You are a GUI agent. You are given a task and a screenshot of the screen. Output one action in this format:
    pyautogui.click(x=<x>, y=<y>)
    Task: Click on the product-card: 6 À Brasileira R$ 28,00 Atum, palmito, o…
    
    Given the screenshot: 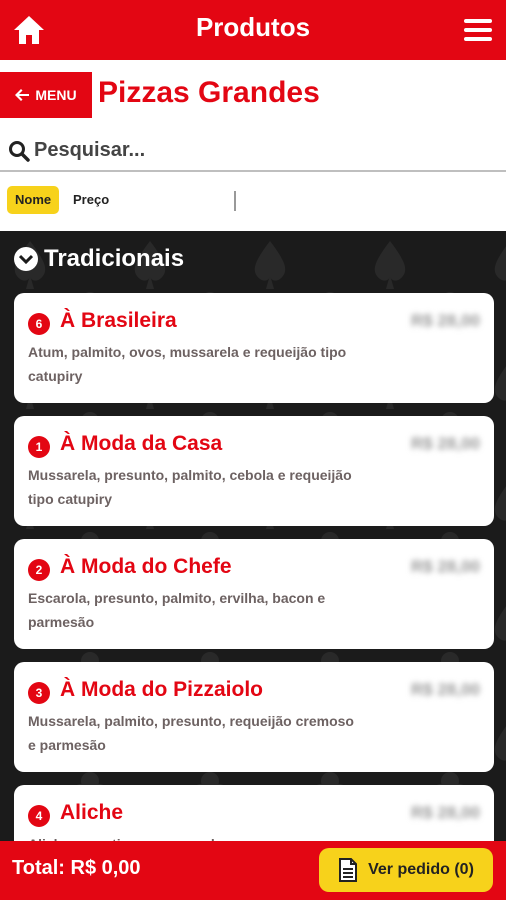 What is the action you would take?
    pyautogui.click(x=254, y=348)
    